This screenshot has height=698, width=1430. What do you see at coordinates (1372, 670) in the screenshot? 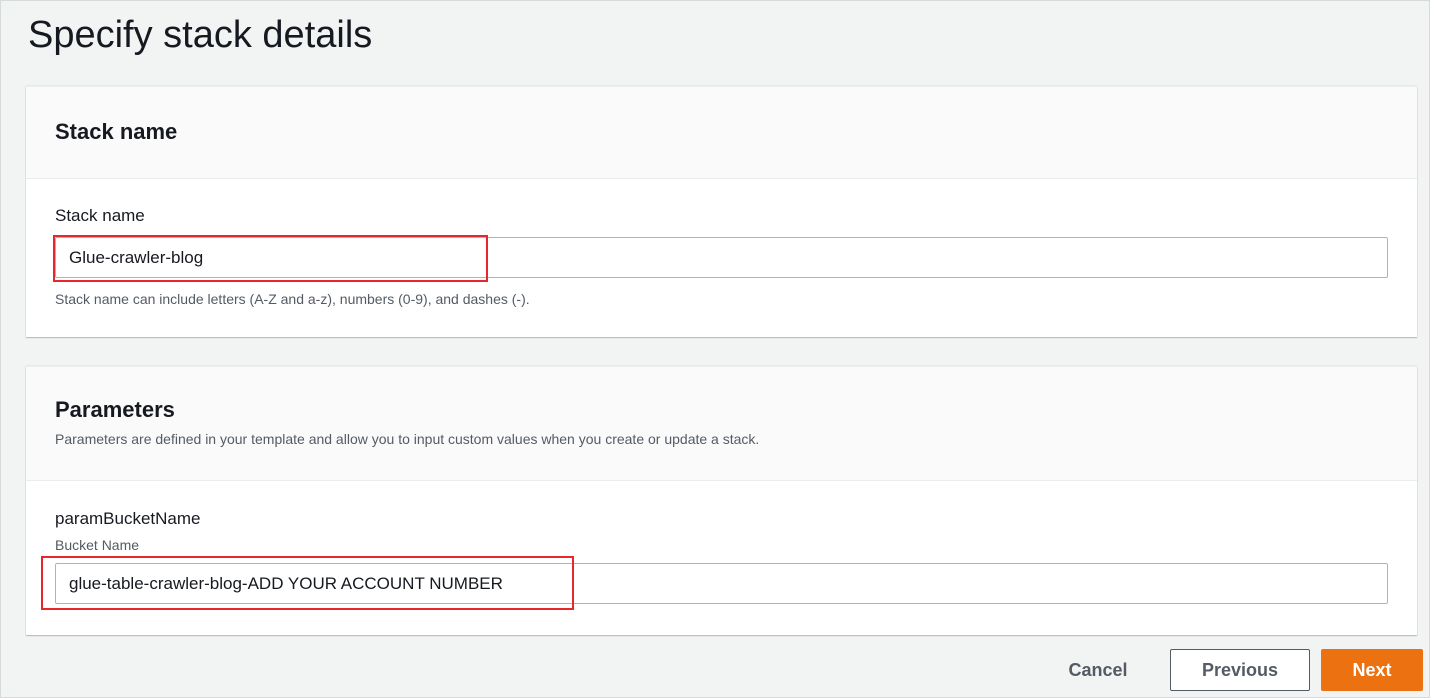
I see `next-button: Next` at bounding box center [1372, 670].